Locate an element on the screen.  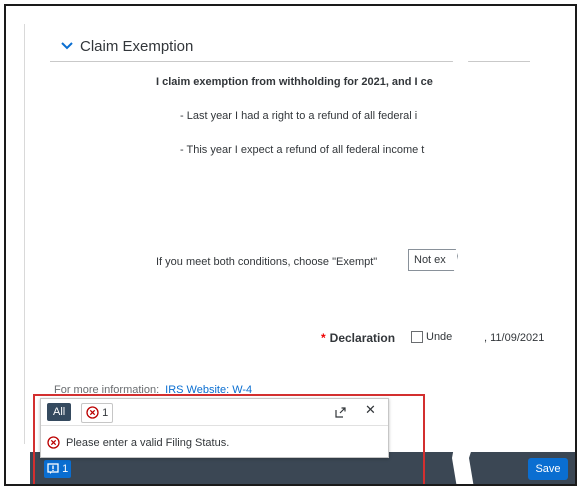
highlight-box is located at coordinates (229, 439).